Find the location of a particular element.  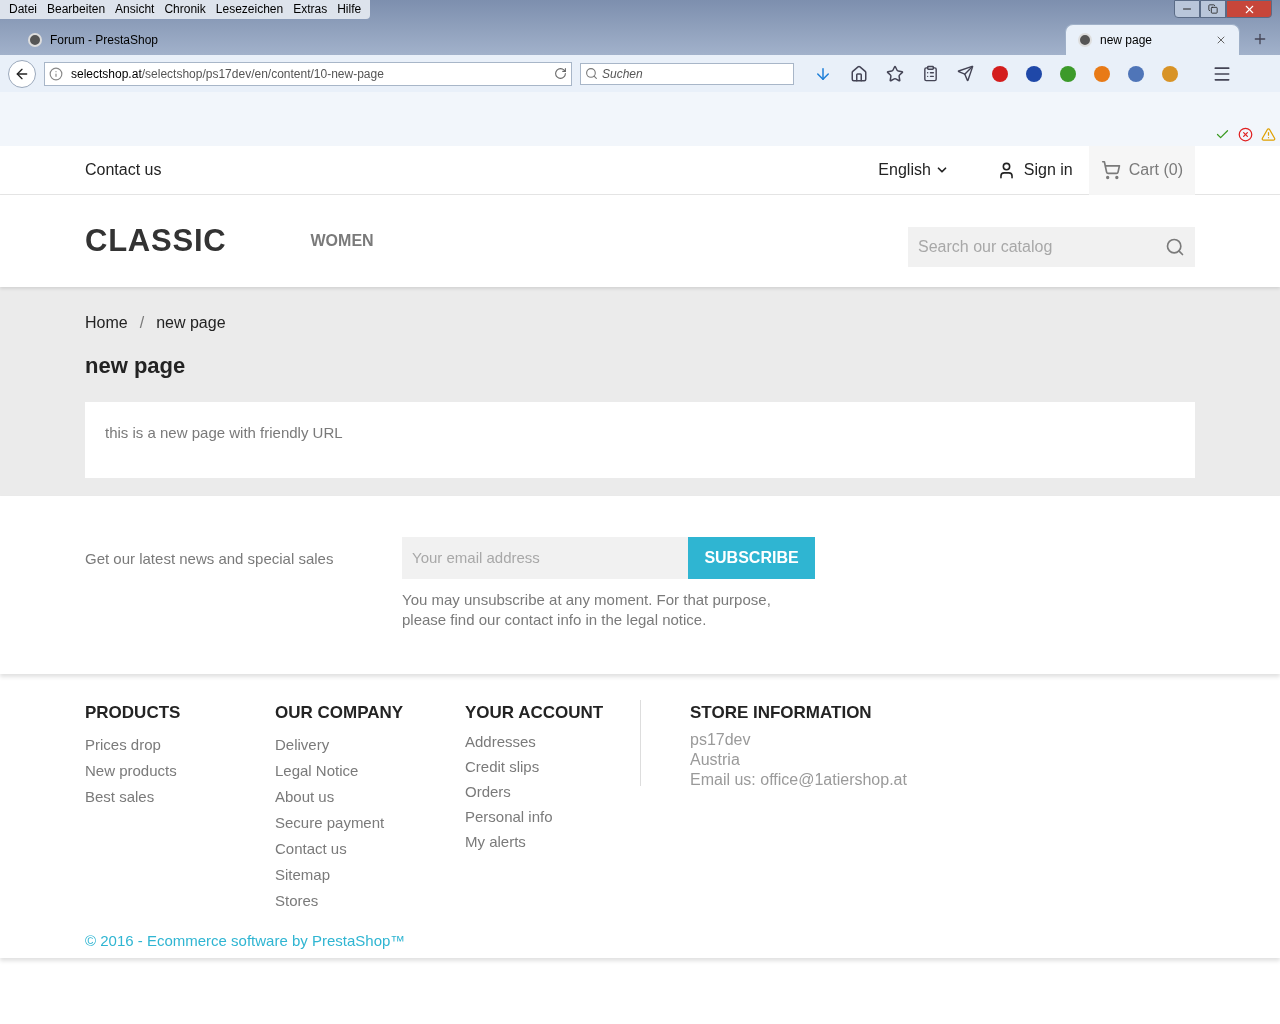

footer-link: Contact us is located at coordinates (370, 848).